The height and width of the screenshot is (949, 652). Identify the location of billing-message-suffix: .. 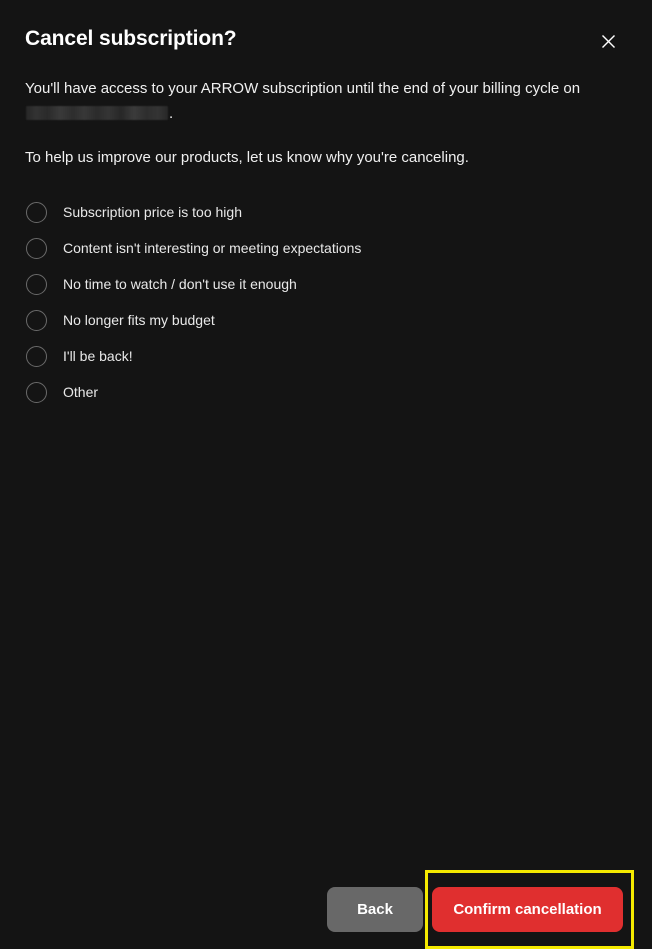
(171, 113).